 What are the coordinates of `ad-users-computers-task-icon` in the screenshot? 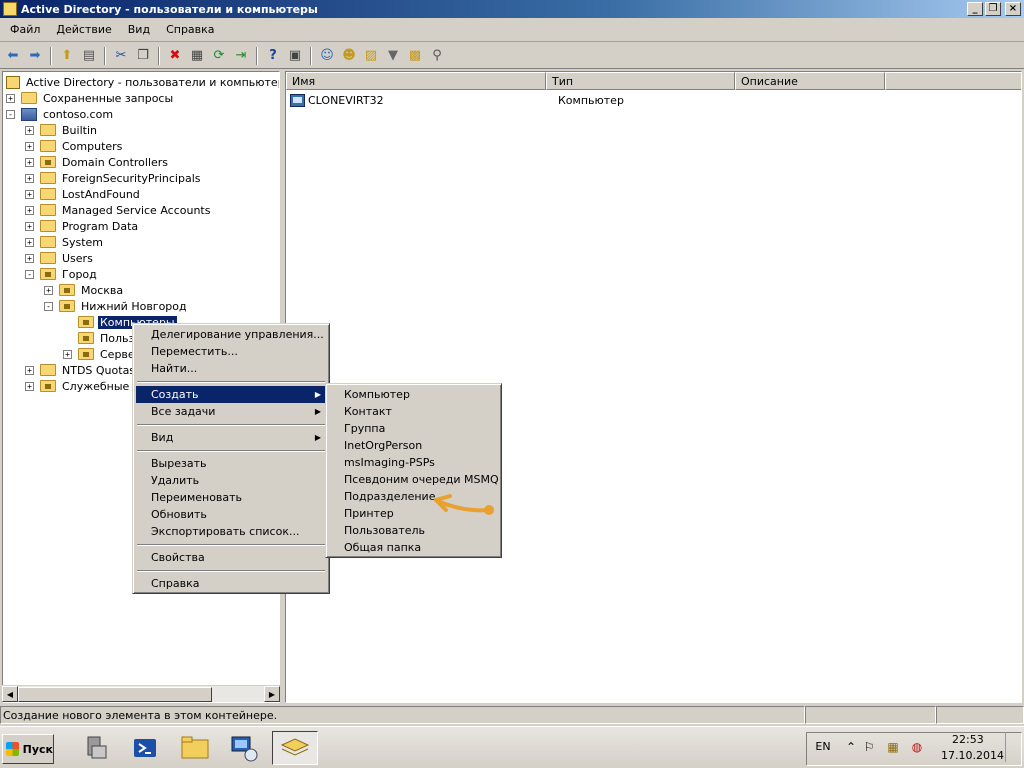 It's located at (295, 748).